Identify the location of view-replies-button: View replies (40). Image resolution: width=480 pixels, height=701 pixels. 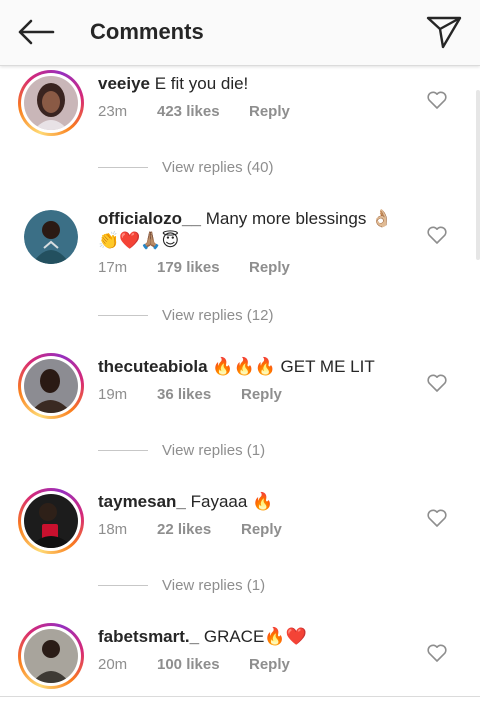
(248, 167).